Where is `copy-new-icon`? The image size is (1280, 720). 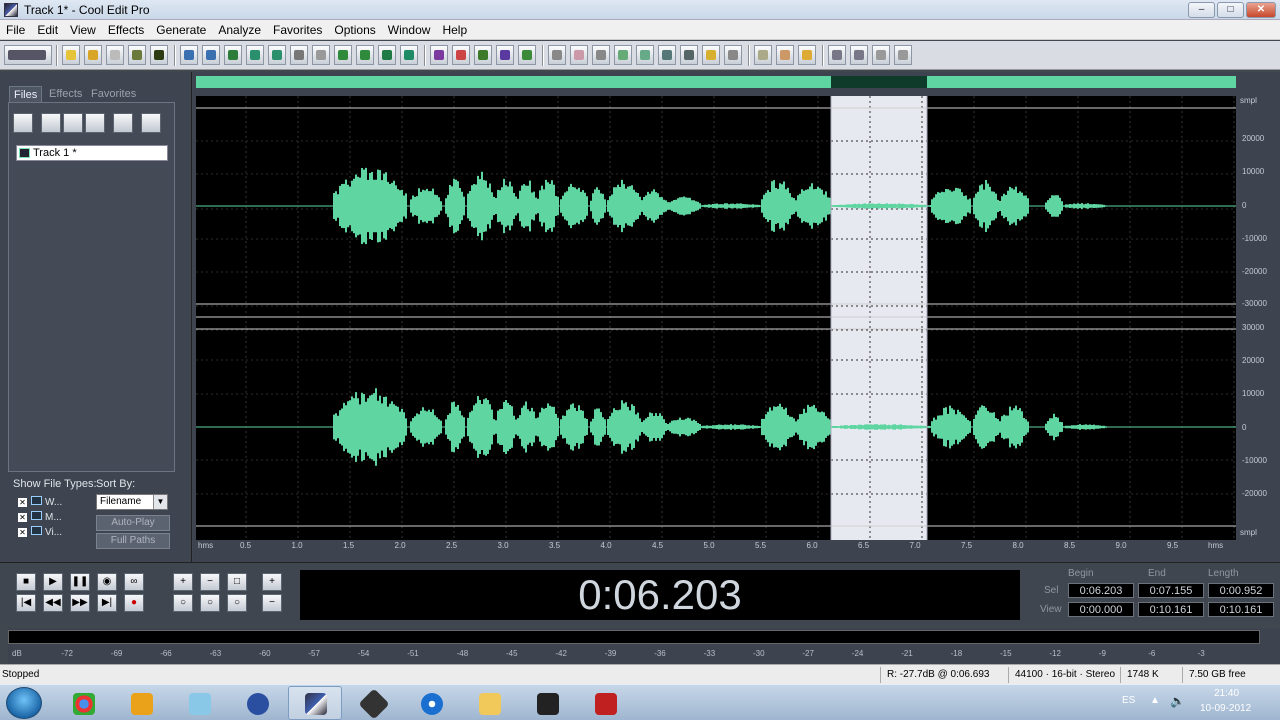
copy-new-icon is located at coordinates (277, 55).